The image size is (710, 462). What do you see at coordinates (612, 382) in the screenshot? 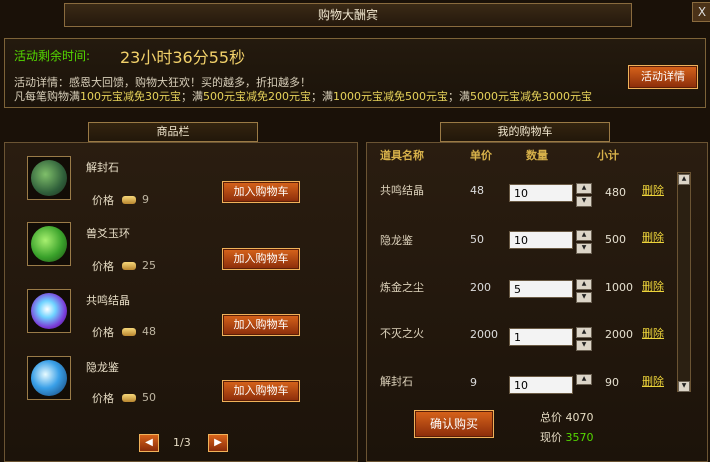
I see `cart-item-subtotal: 90` at bounding box center [612, 382].